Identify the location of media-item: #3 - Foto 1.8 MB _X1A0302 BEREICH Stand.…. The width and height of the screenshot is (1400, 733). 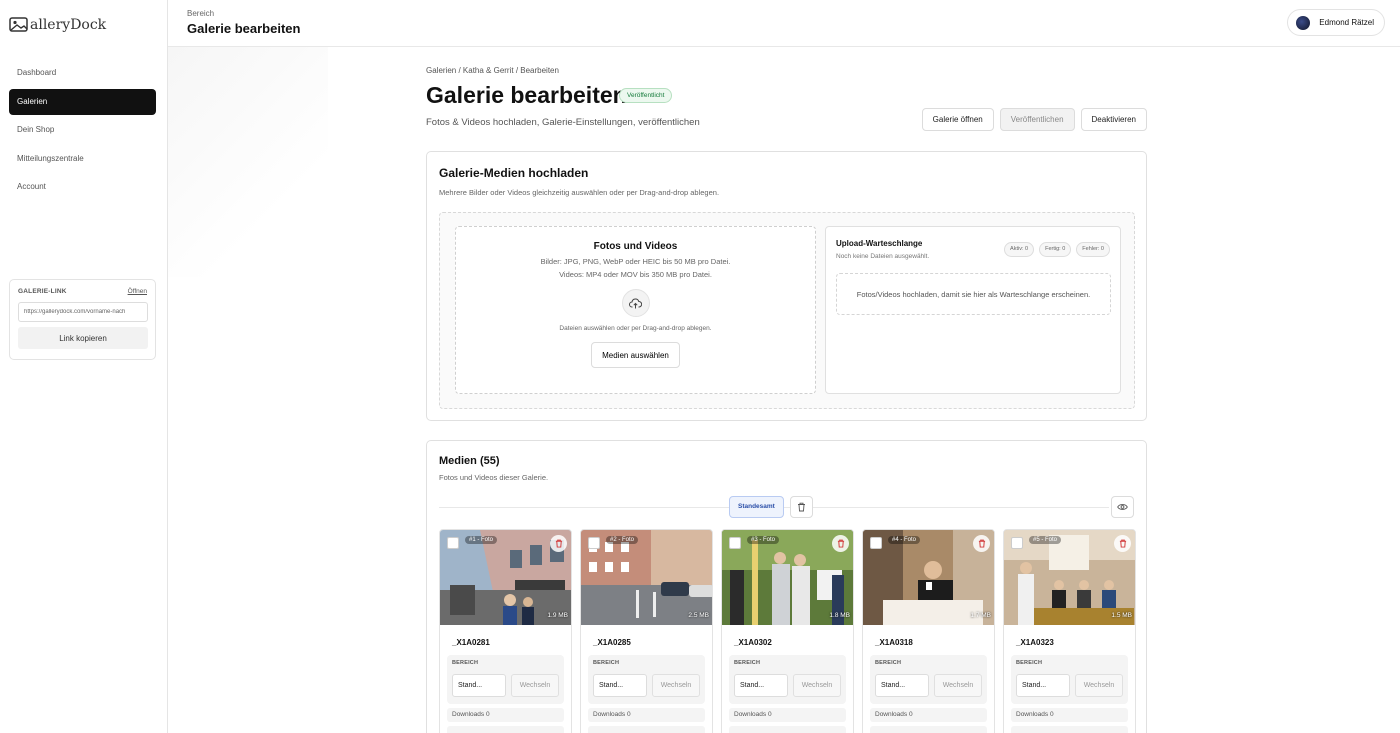
(787, 631).